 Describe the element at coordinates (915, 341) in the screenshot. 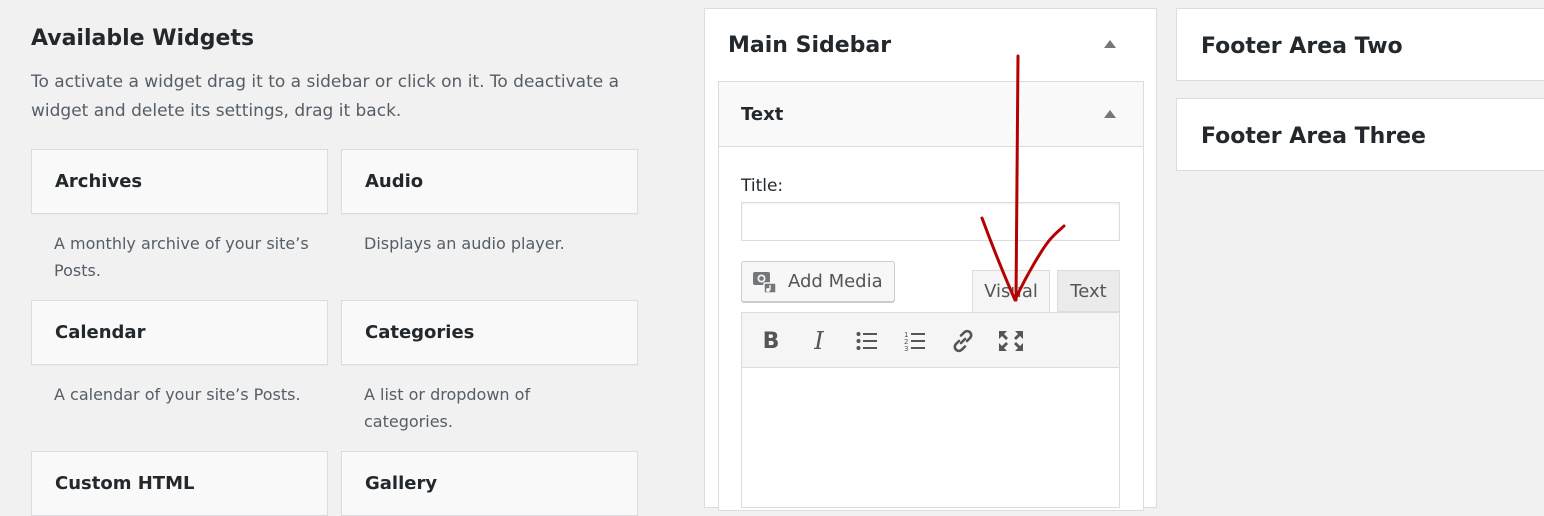

I see `numbered-list-icon: 1 2 3` at that location.